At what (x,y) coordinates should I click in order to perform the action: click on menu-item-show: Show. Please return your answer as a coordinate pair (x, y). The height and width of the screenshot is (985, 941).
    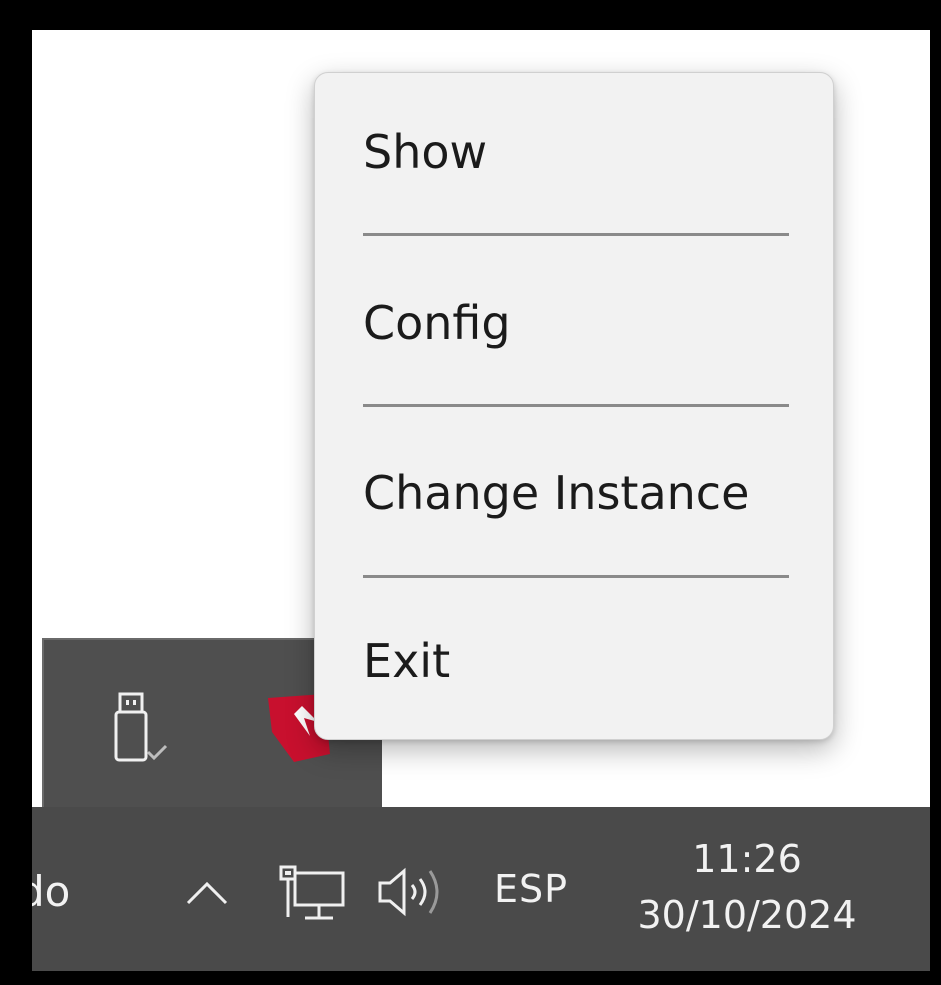
    Looking at the image, I should click on (575, 152).